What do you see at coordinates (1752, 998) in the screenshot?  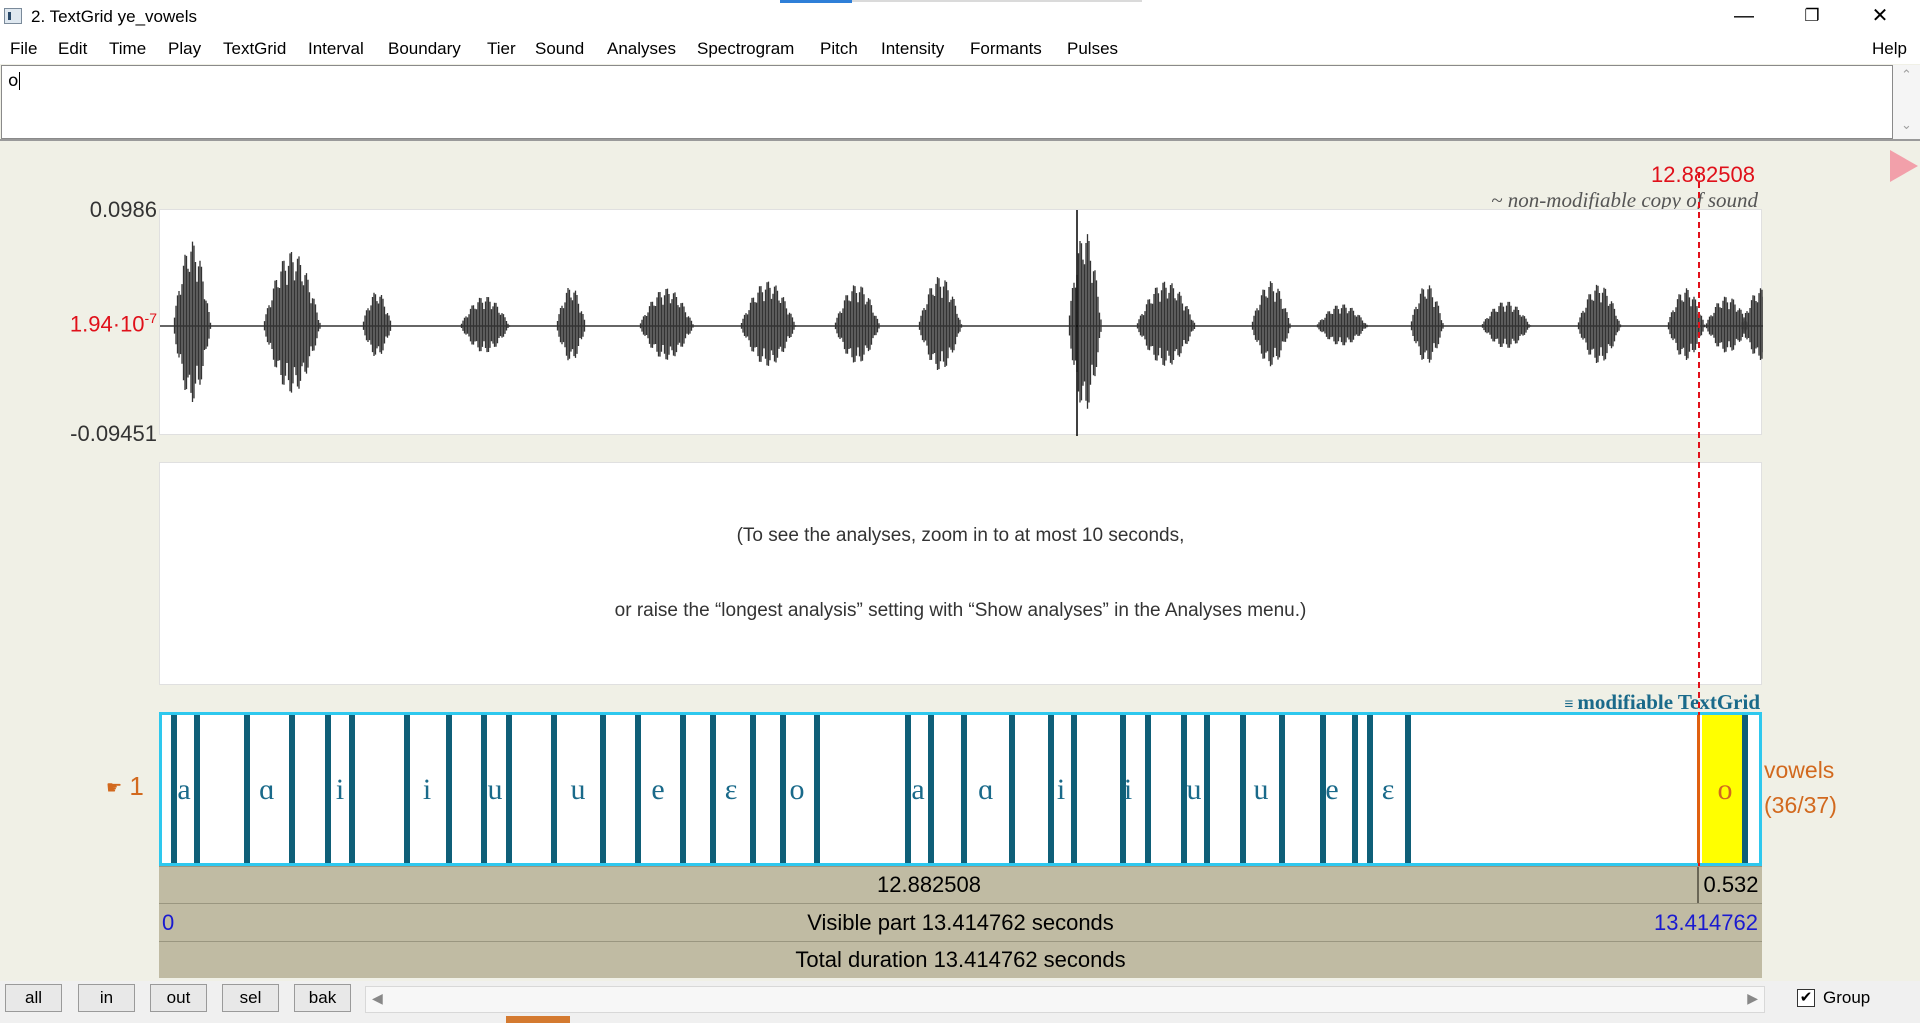 I see `scroll-right-icon: ▶` at bounding box center [1752, 998].